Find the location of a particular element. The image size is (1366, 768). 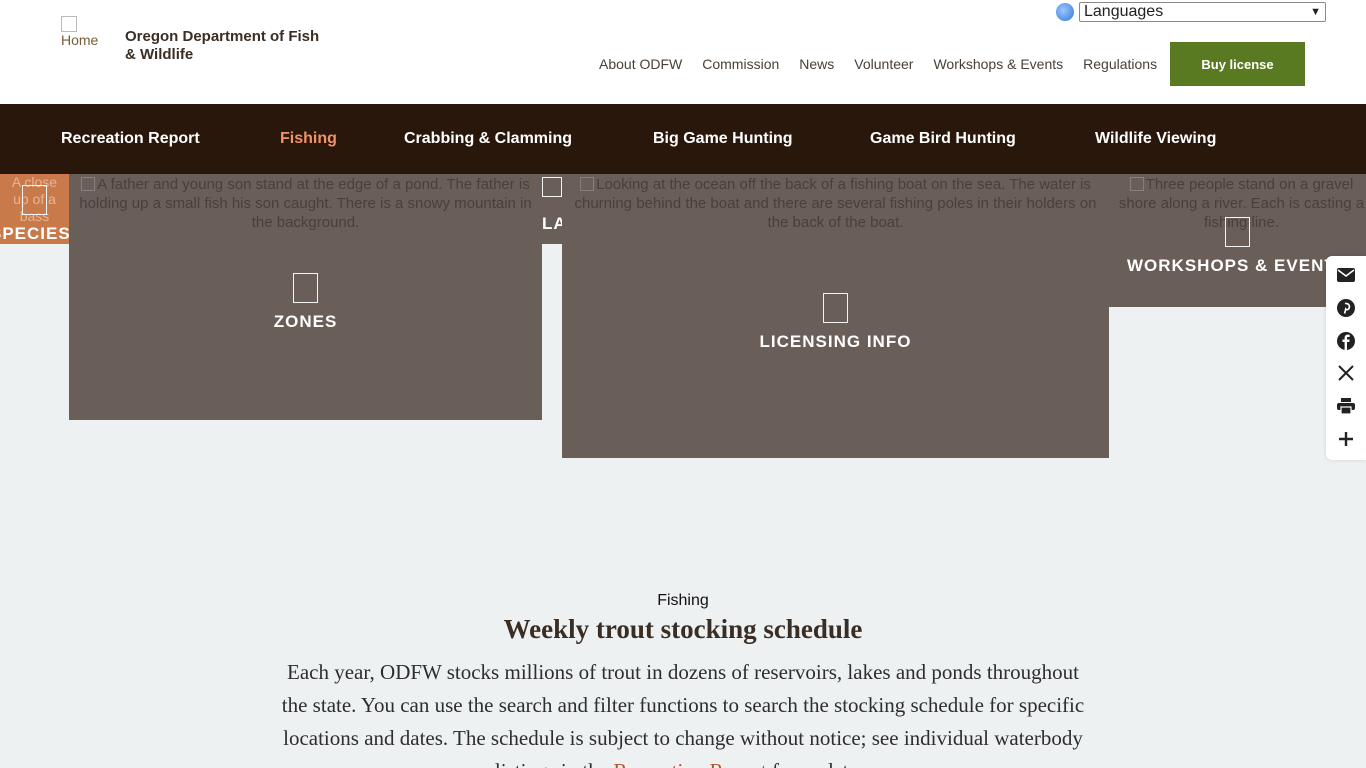

main-nav-recreation-report: Recreation Report is located at coordinates (130, 139).